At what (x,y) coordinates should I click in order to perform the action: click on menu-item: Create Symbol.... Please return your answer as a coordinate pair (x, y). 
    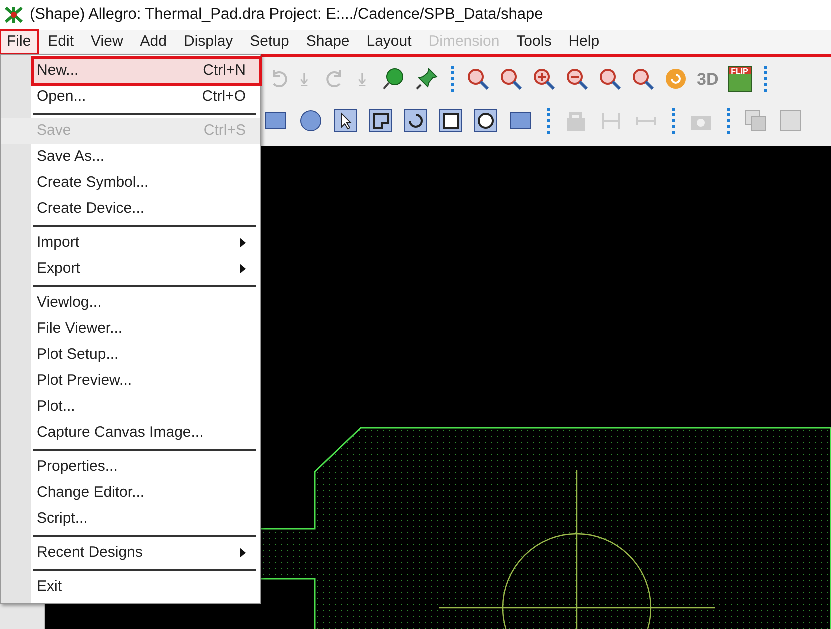
    Looking at the image, I should click on (130, 183).